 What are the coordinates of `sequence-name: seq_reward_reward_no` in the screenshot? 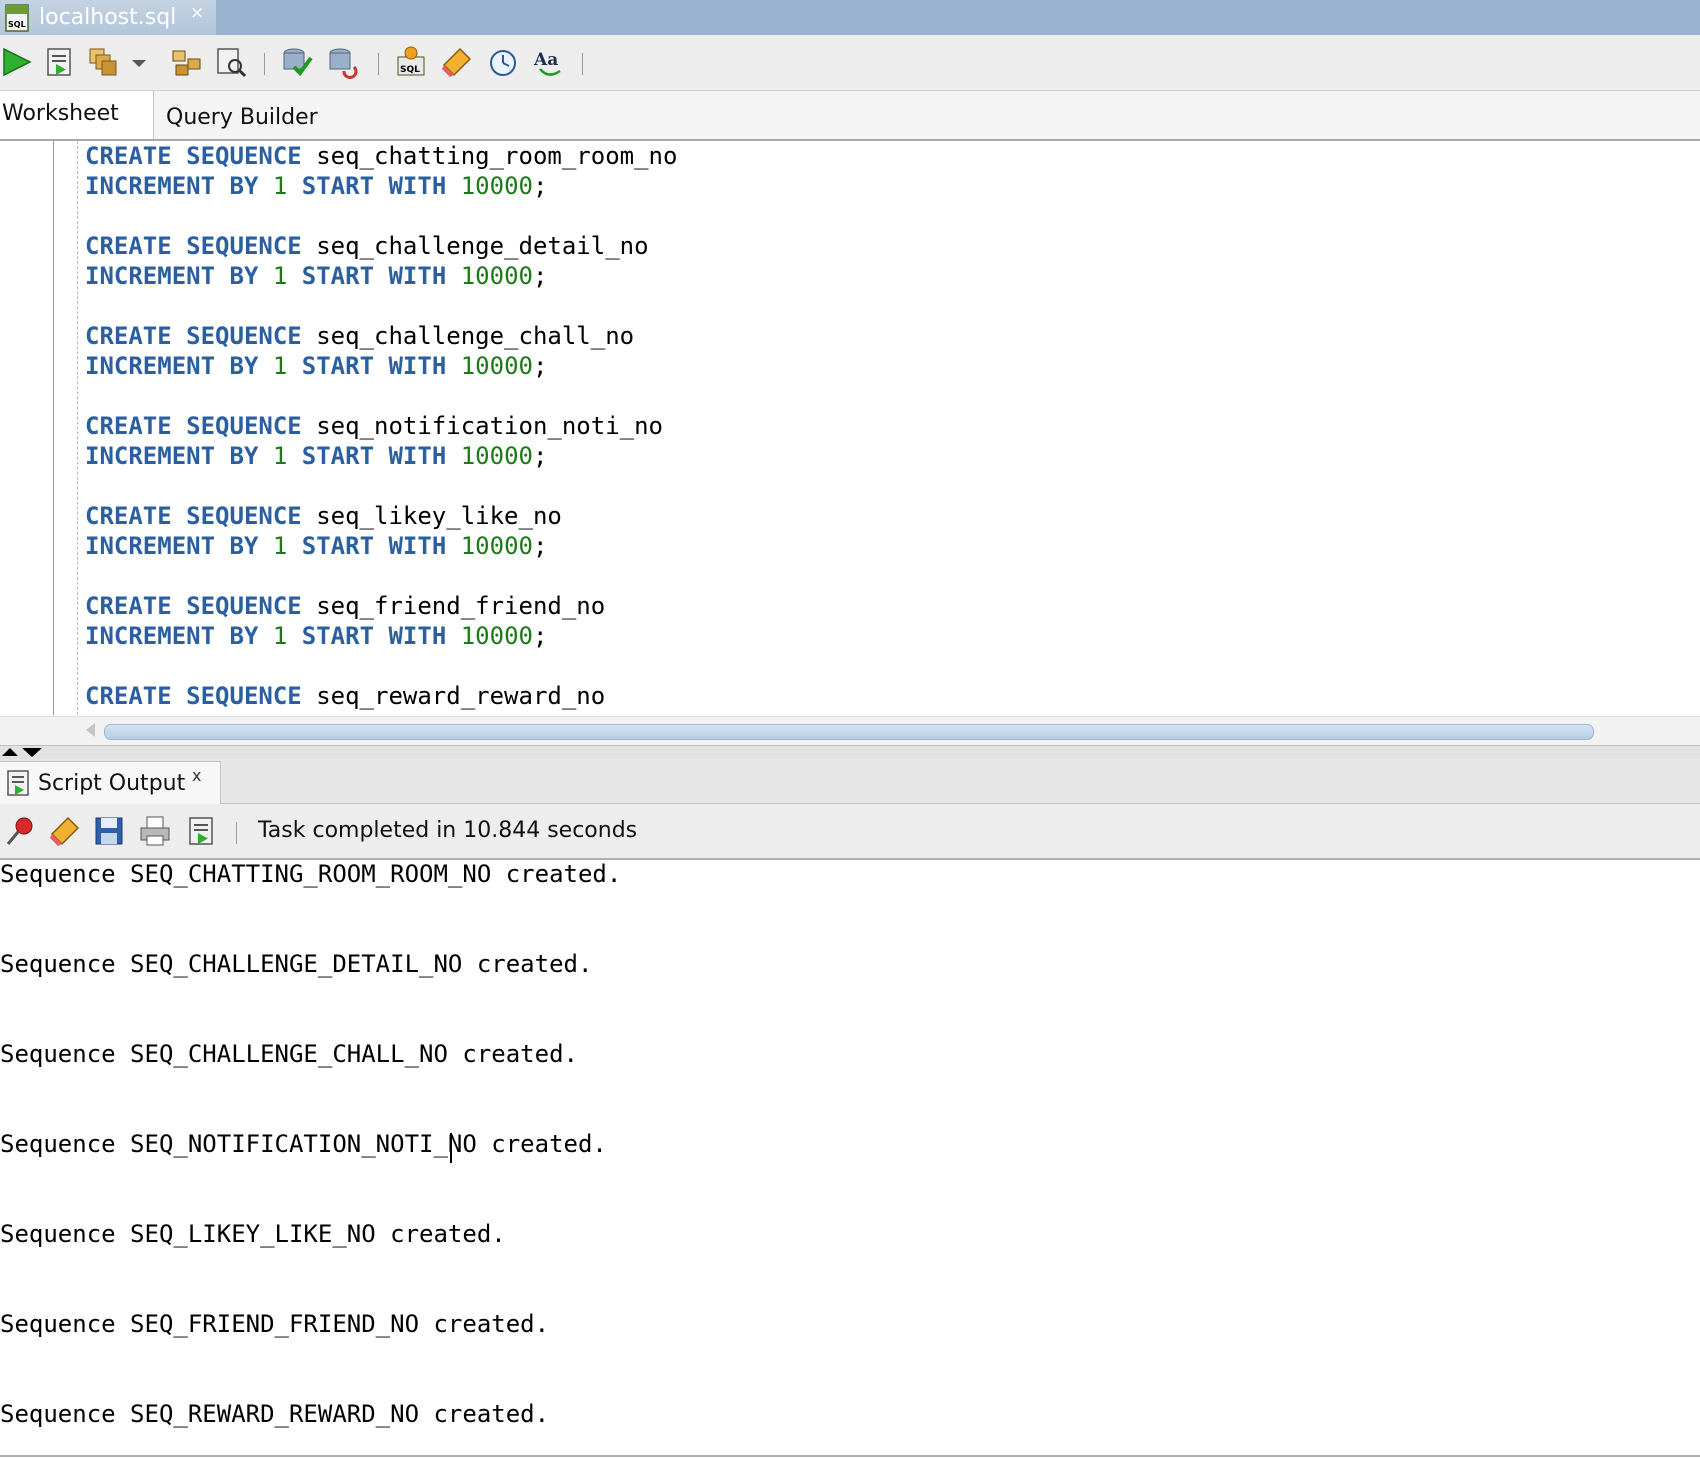 It's located at (461, 696).